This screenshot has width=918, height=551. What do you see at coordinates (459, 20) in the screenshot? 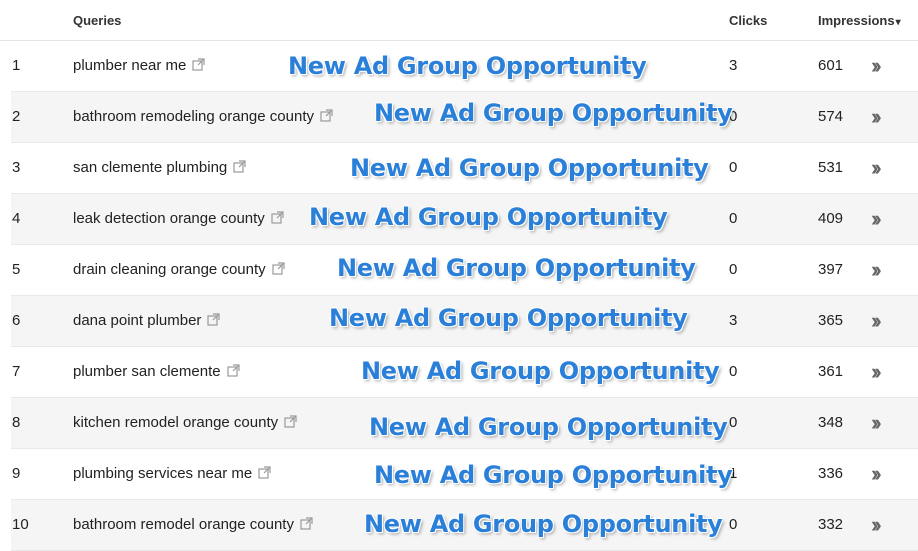
I see `table-header: Queries Clicks Impressions▾` at bounding box center [459, 20].